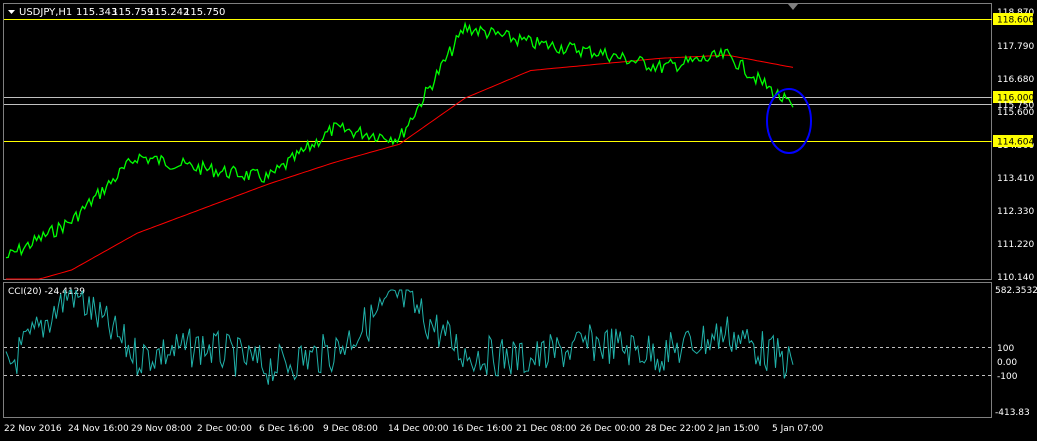  Describe the element at coordinates (1007, 377) in the screenshot. I see `cci-tick-label: -100` at that location.